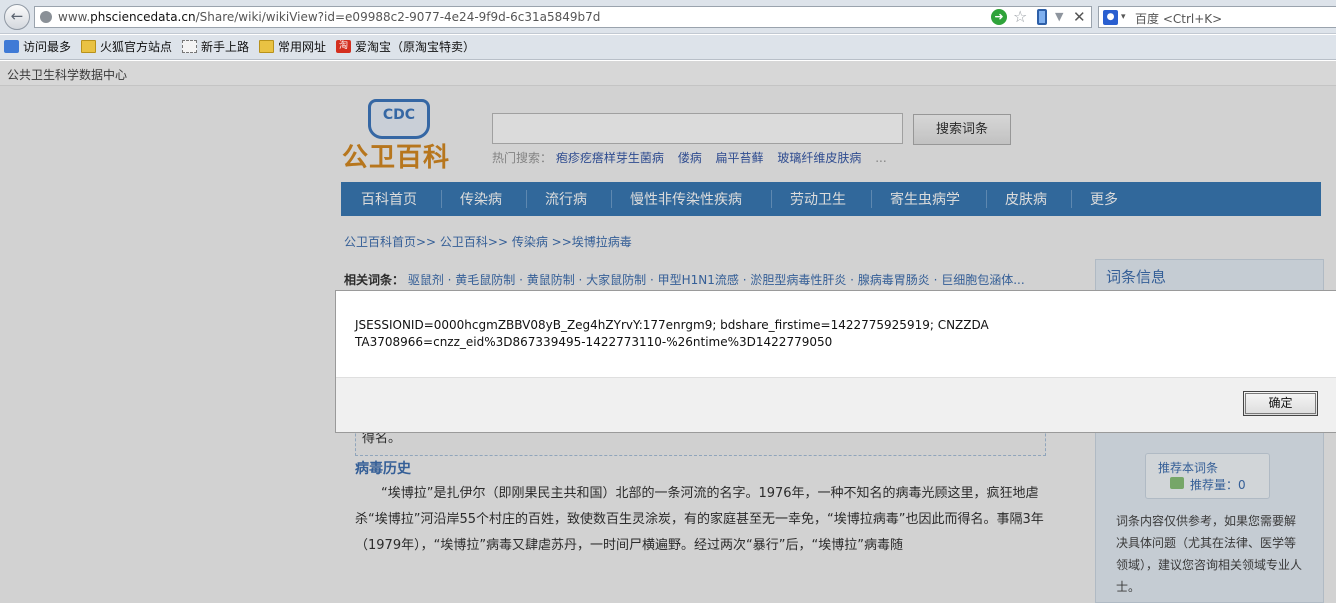 Image resolution: width=1336 pixels, height=603 pixels. I want to click on dialog-footer: 确定, so click(836, 404).